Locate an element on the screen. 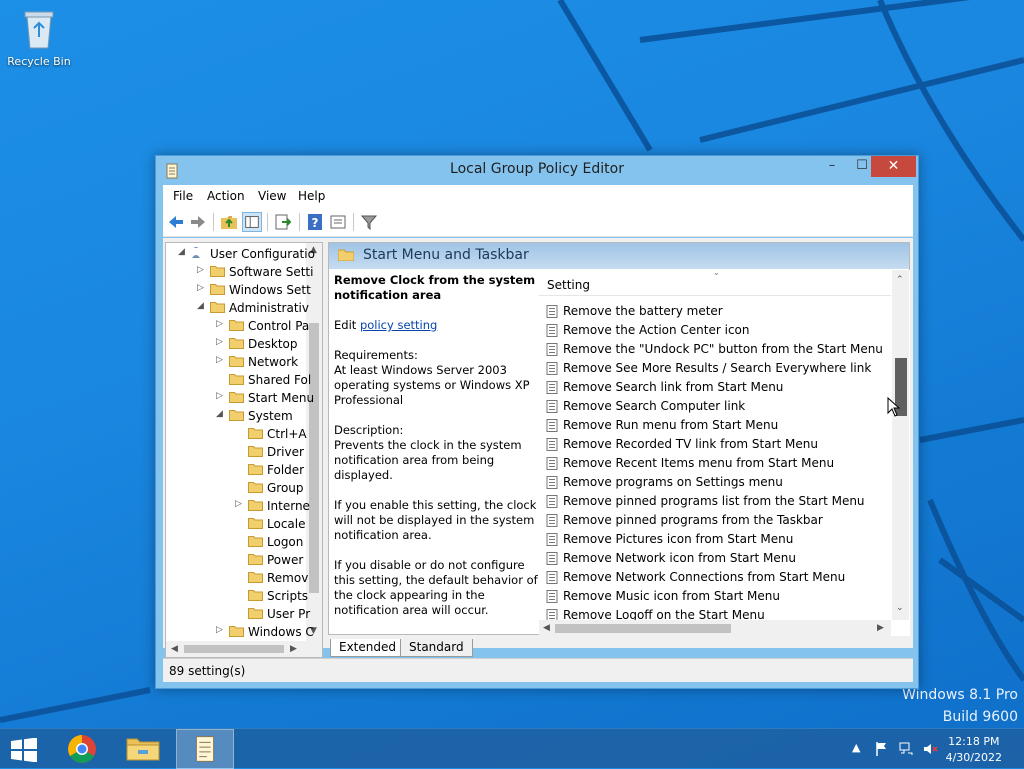  show-hide-tree-icon is located at coordinates (252, 222).